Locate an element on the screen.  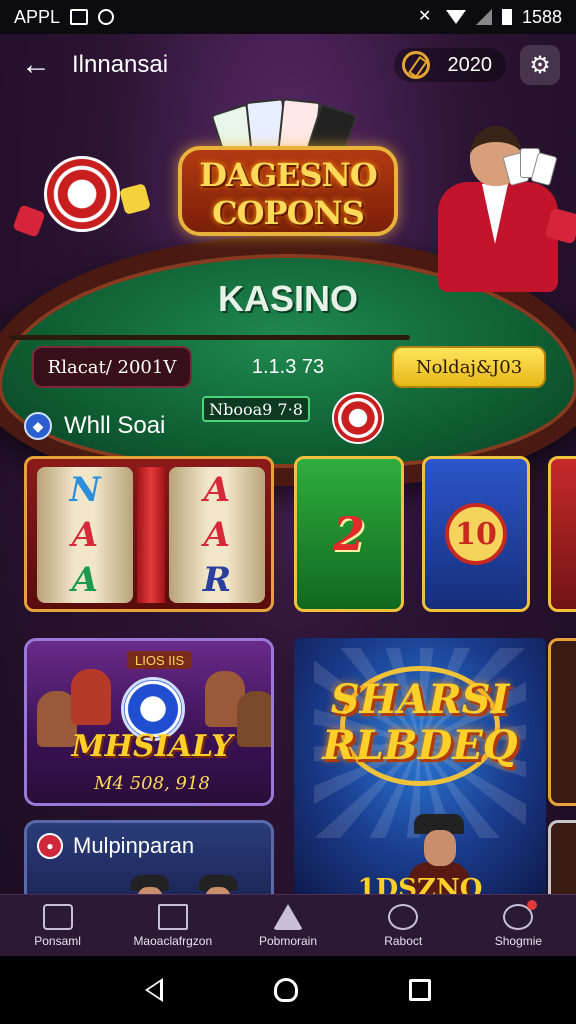
coin-balance: 2020 is located at coordinates (449, 65).